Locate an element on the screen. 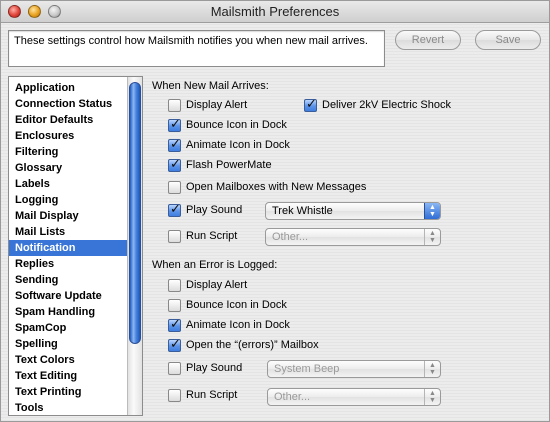 This screenshot has height=422, width=550. category-item-editor-defaults: Editor Defaults is located at coordinates (68, 120).